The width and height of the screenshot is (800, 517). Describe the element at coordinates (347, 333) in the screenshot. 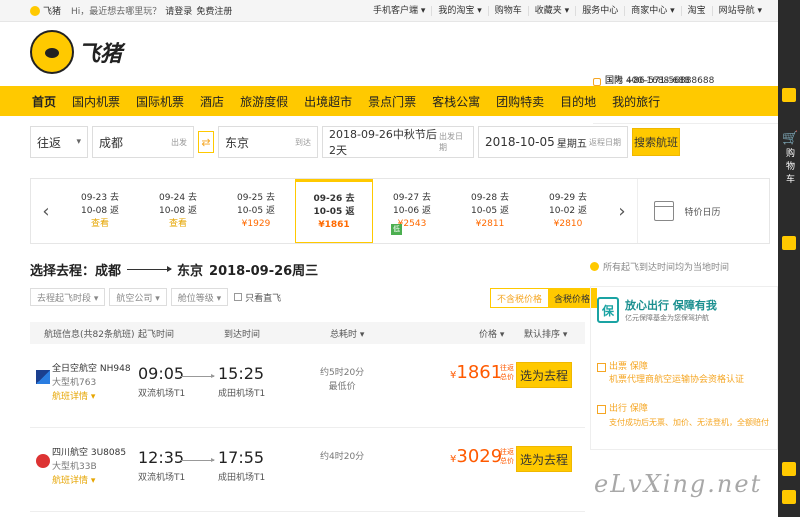

I see `col-duration: 总耗时 ▾` at that location.